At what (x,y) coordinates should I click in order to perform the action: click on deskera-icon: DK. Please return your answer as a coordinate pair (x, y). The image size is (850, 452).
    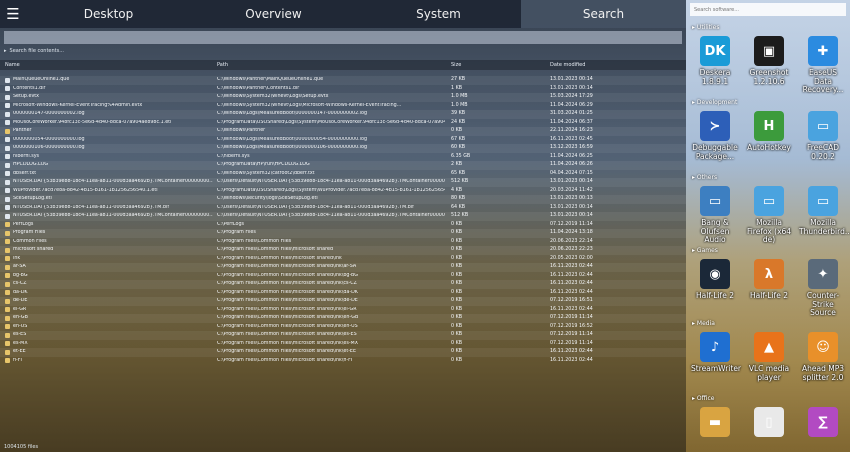
    Looking at the image, I should click on (715, 51).